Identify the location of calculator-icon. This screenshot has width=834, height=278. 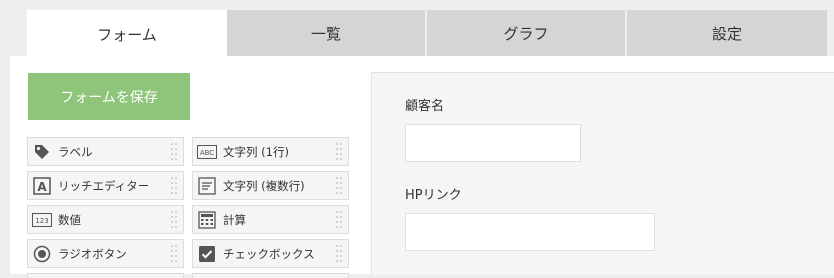
(207, 220).